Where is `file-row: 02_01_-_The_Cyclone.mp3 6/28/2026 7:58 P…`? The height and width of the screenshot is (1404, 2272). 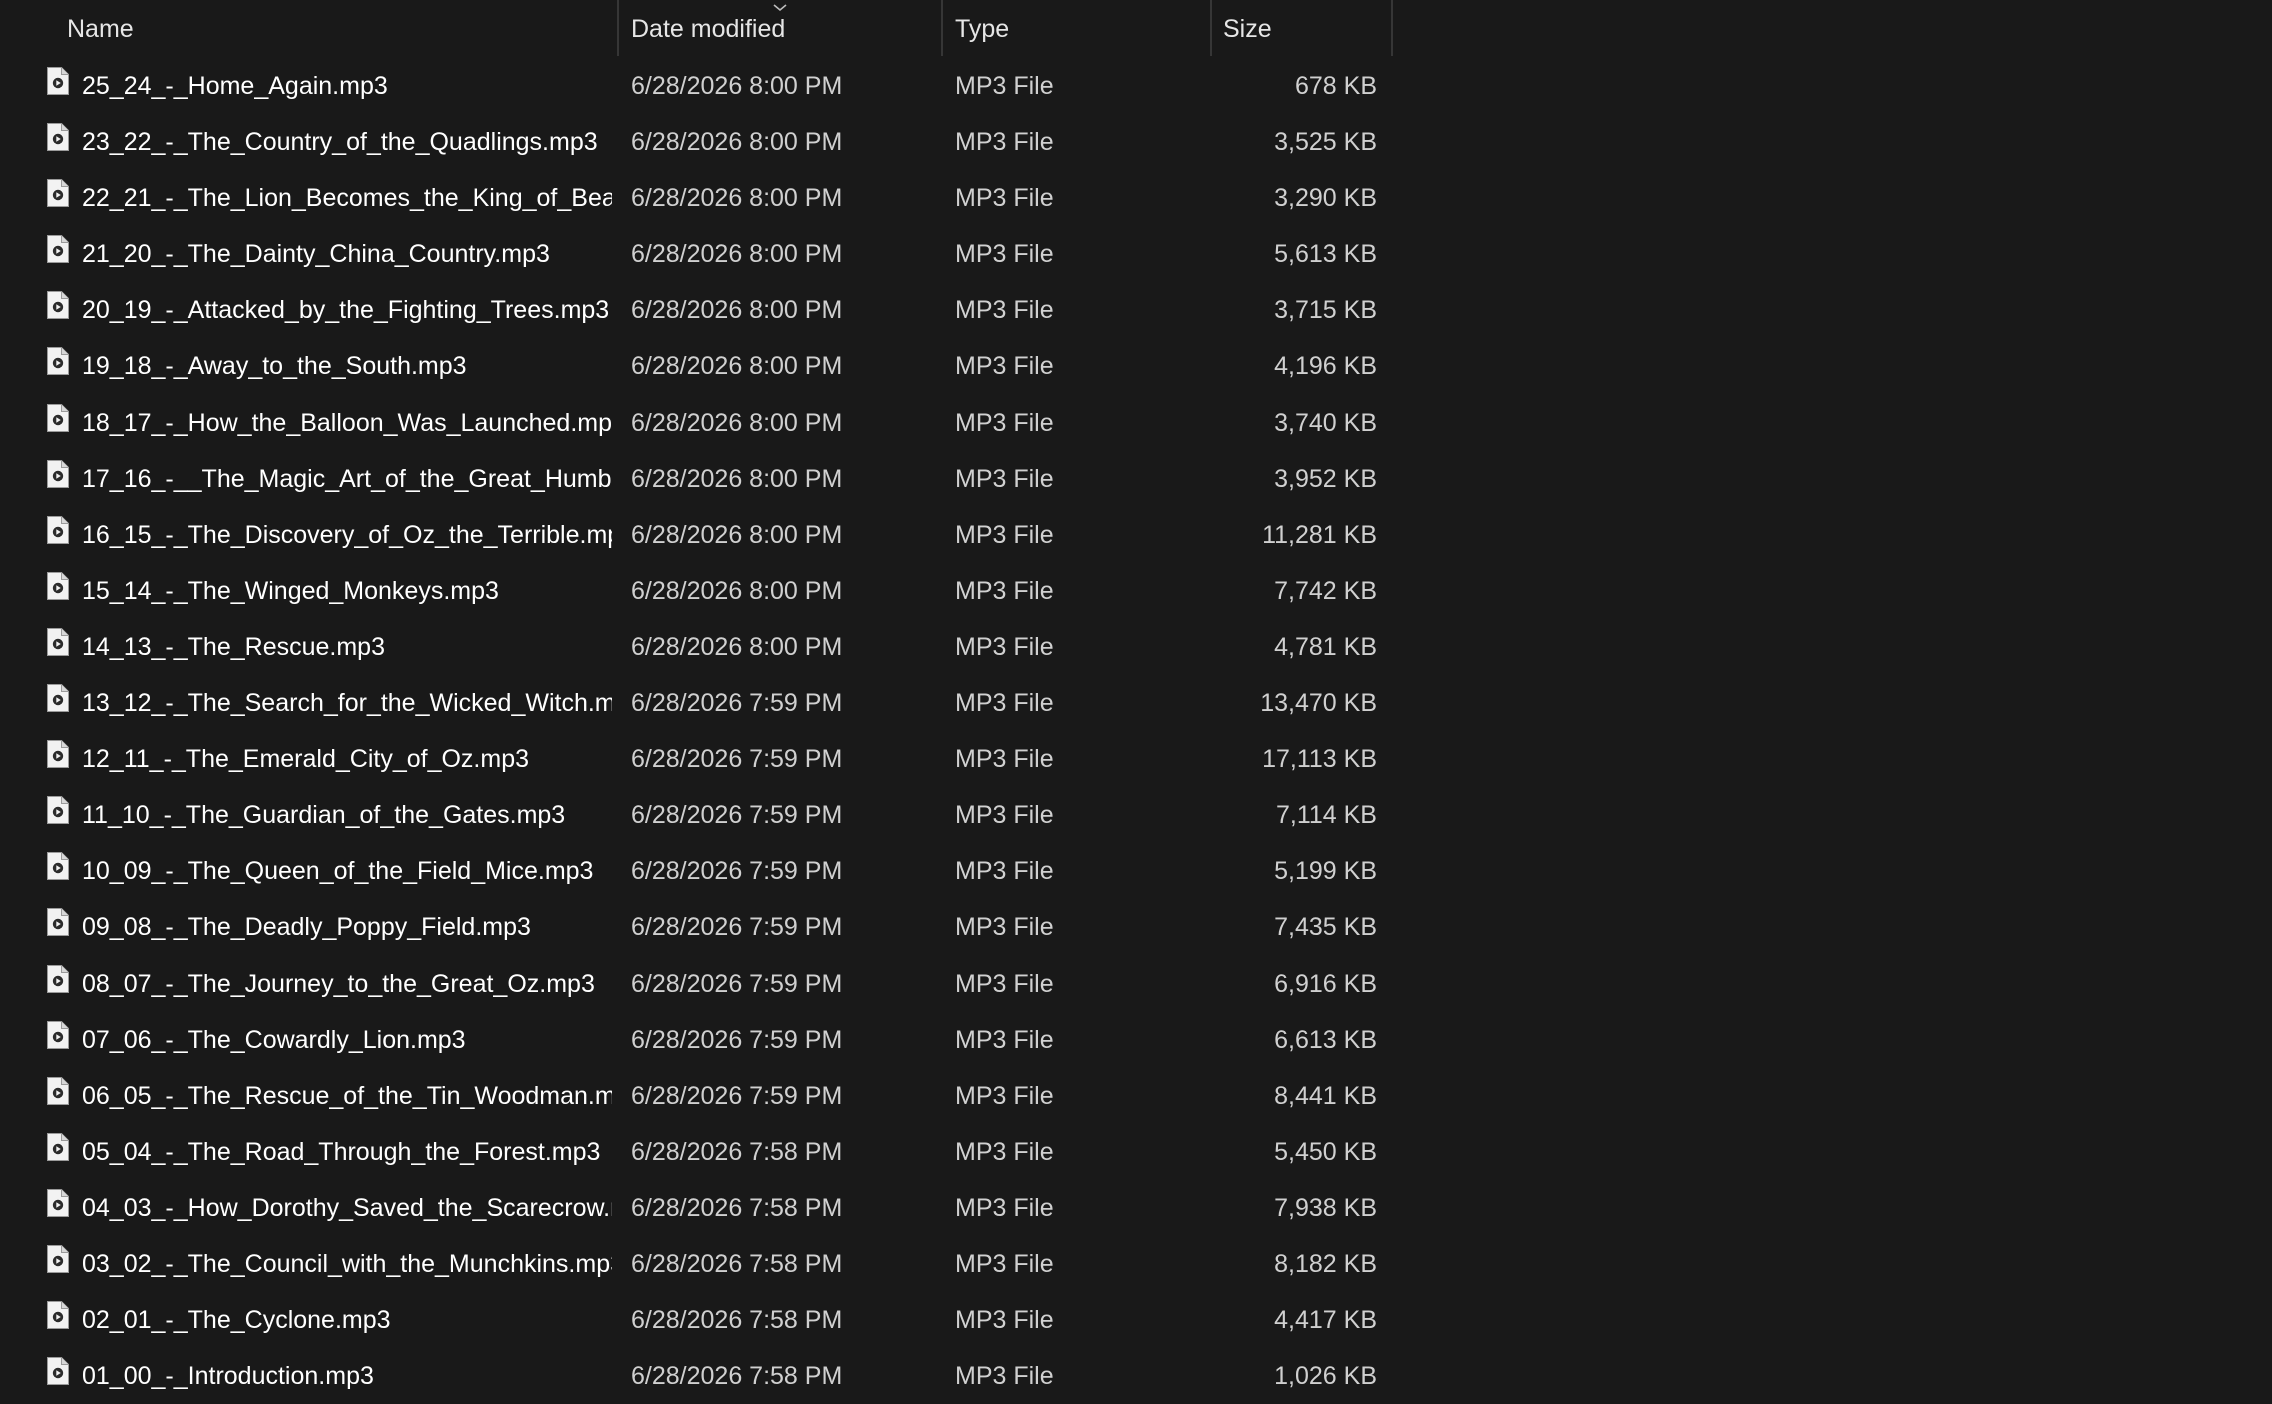 file-row: 02_01_-_The_Cyclone.mp3 6/28/2026 7:58 P… is located at coordinates (696, 1320).